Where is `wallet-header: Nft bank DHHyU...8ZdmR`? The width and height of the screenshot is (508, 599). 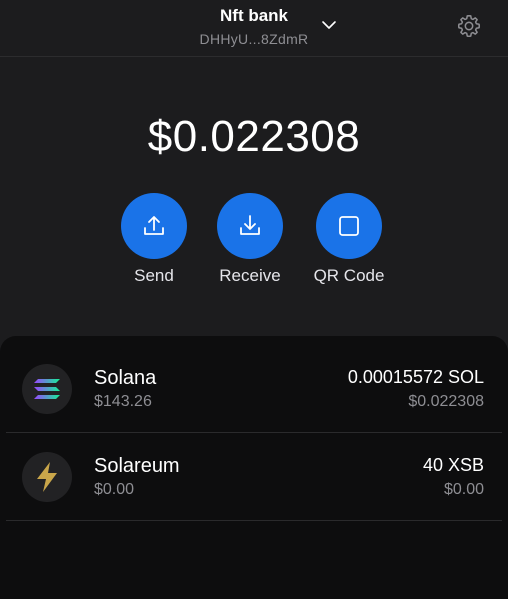
wallet-header: Nft bank DHHyU...8ZdmR is located at coordinates (254, 28).